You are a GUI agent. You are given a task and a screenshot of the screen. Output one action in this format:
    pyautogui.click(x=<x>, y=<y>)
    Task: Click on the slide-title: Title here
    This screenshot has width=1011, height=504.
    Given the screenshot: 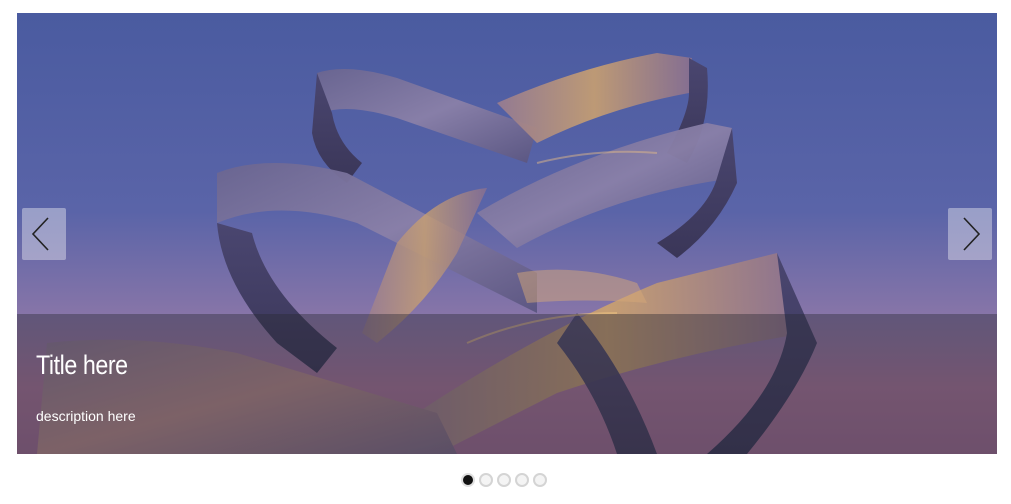 What is the action you would take?
    pyautogui.click(x=82, y=365)
    